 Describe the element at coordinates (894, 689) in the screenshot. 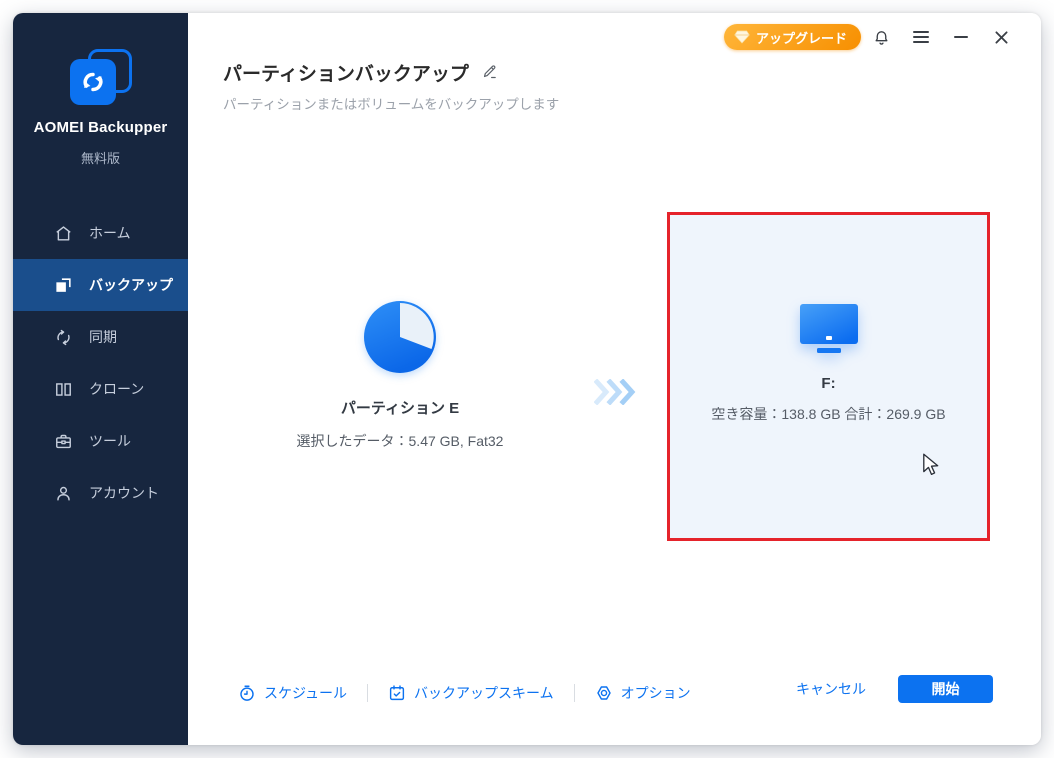

I see `footer-actions: キャンセル 開始` at that location.